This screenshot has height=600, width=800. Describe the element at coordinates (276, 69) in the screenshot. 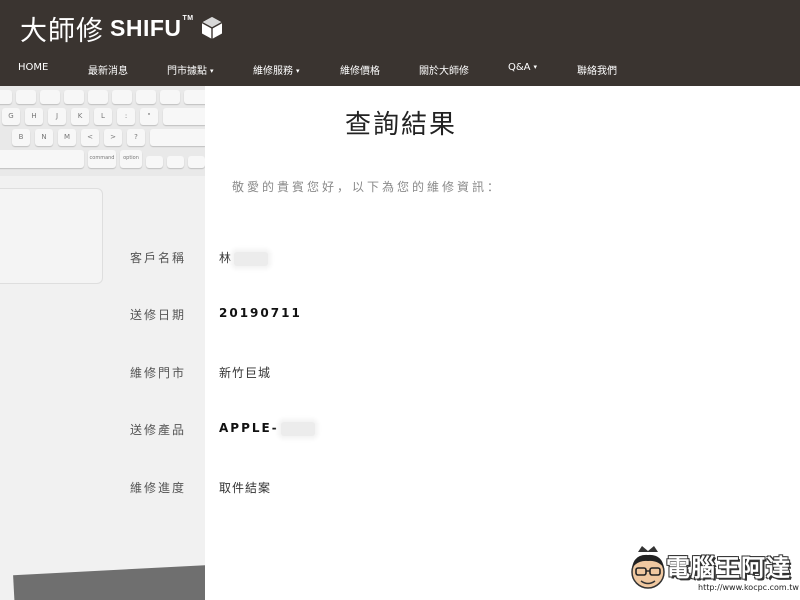

I see `nav-services: 維修服務 ▾` at that location.